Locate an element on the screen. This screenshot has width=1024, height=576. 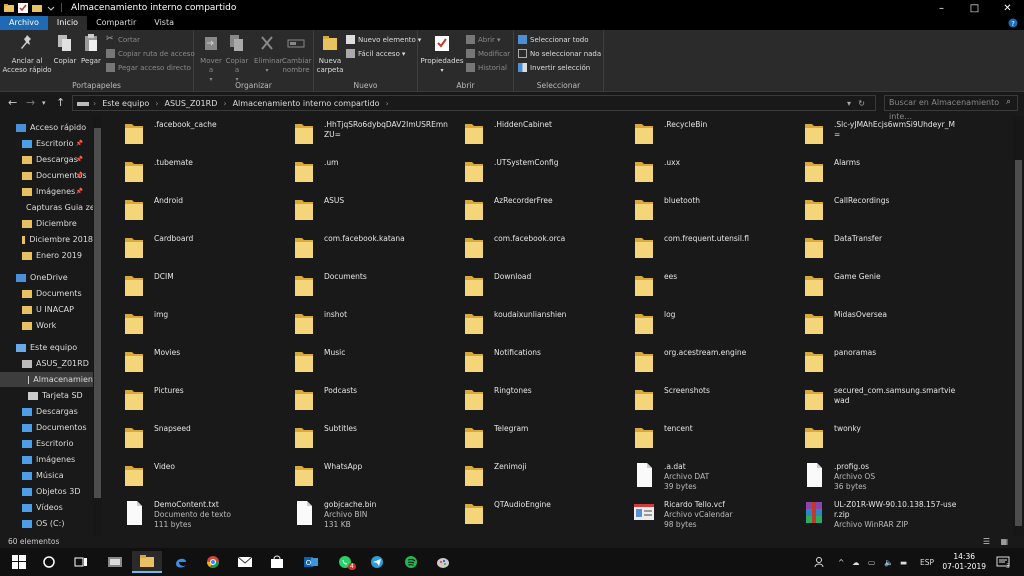
folder-item: .um is located at coordinates (365, 173).